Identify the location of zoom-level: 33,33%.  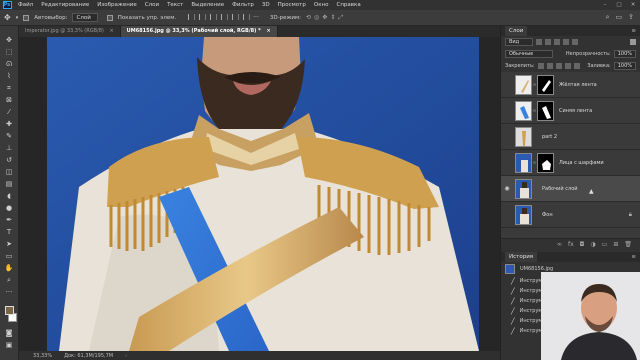
(42, 356).